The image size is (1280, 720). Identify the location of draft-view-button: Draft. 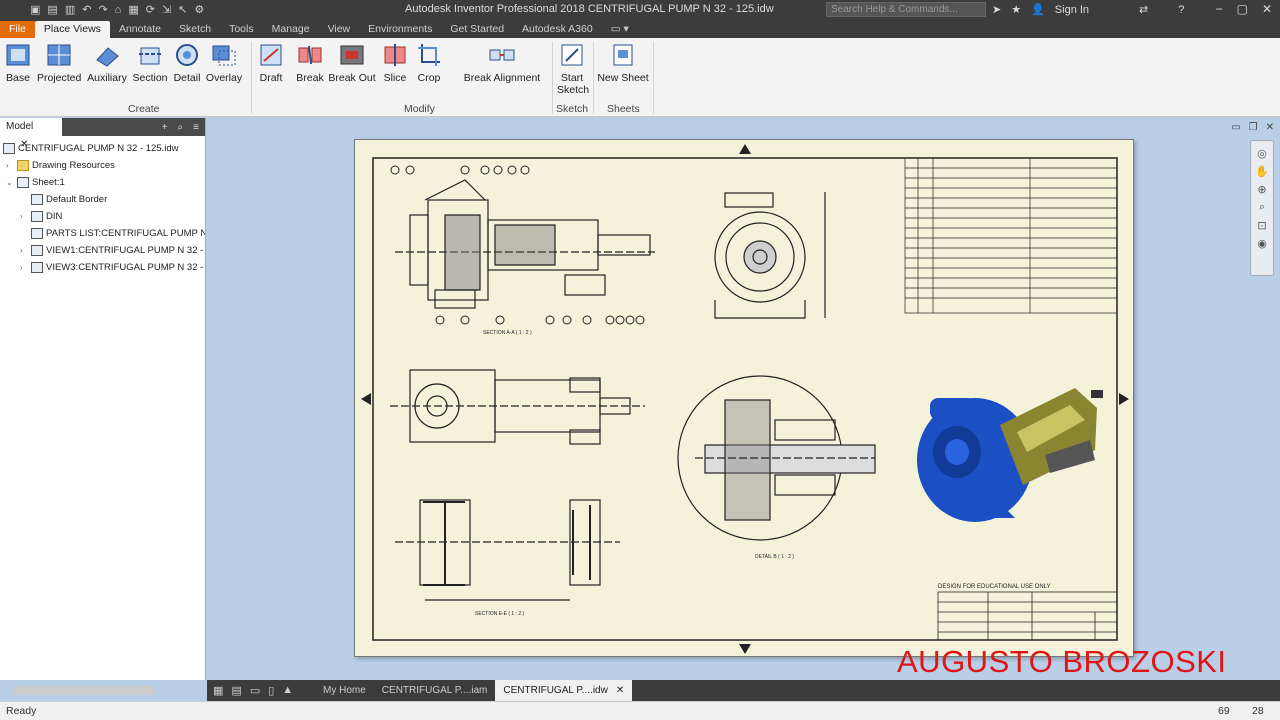
(271, 63).